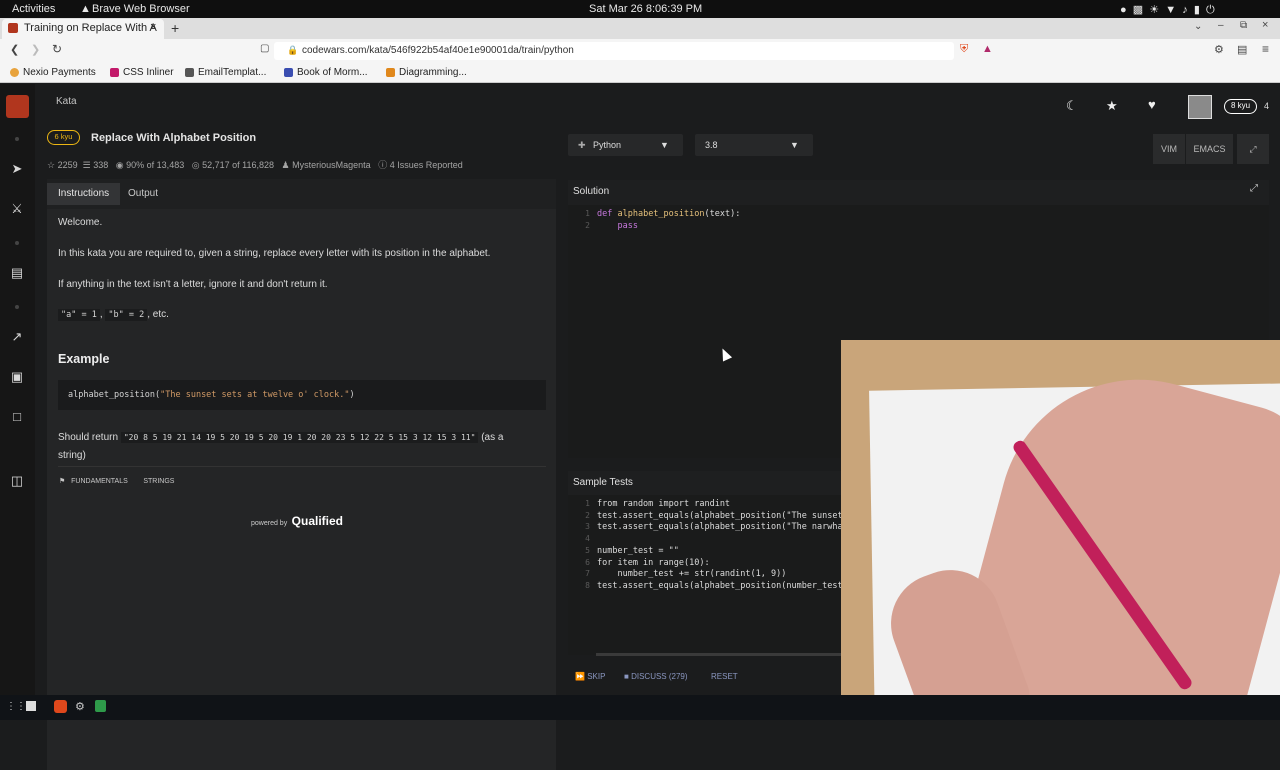 The image size is (1280, 770). What do you see at coordinates (17, 377) in the screenshot?
I see `chat-icon: ▣` at bounding box center [17, 377].